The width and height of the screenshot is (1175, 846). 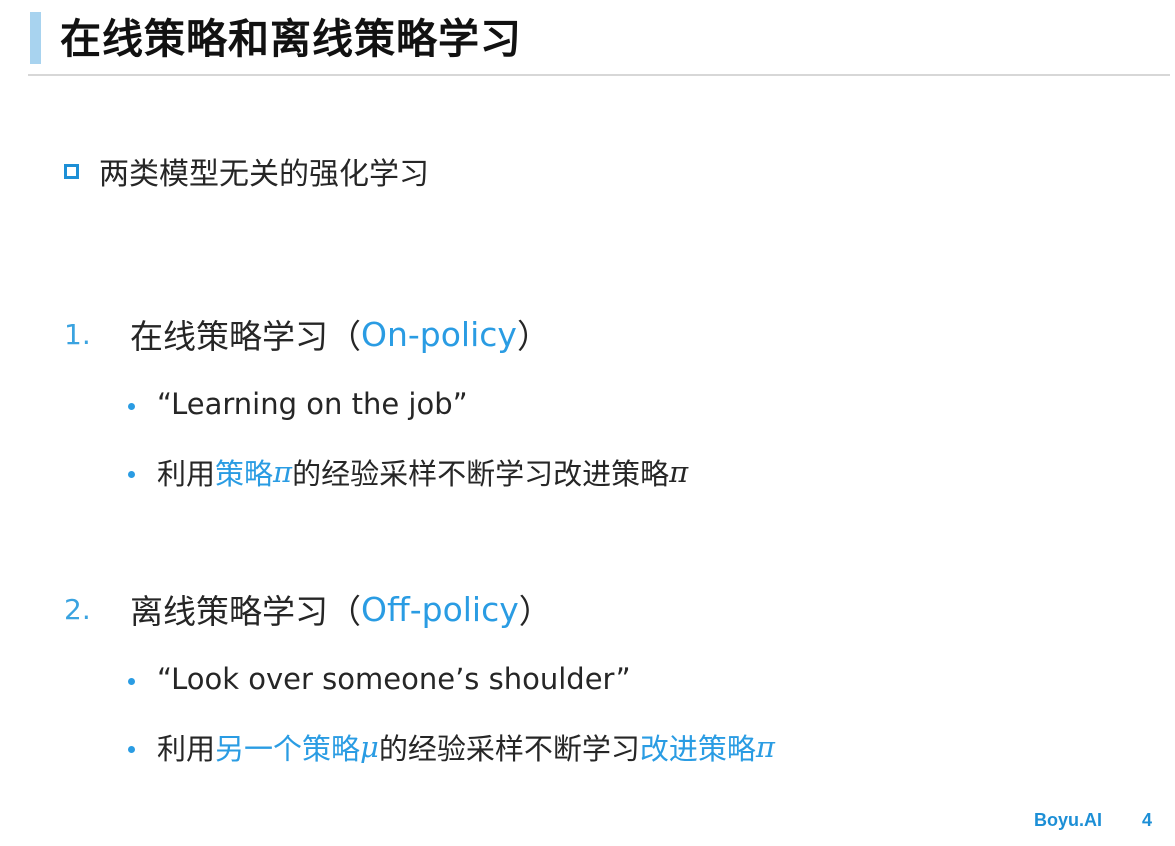 What do you see at coordinates (599, 75) in the screenshot?
I see `title-divider` at bounding box center [599, 75].